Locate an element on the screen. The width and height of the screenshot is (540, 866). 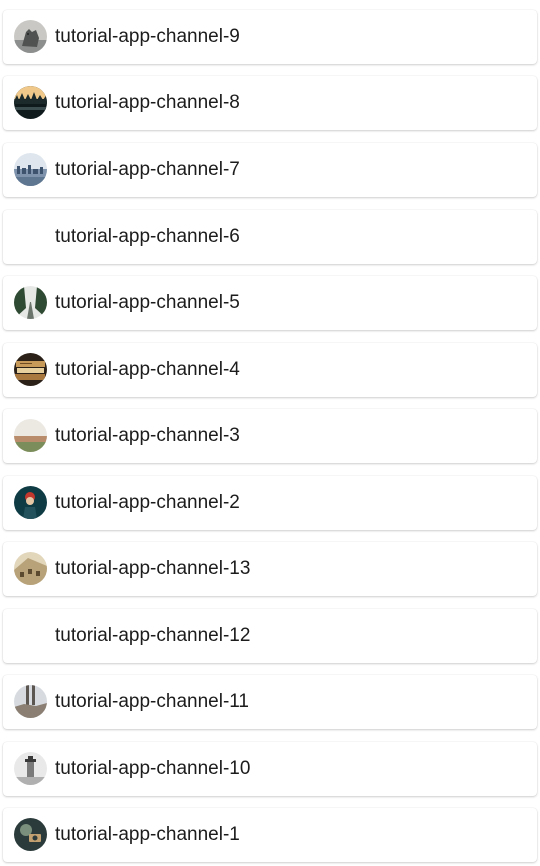
channel-name: tutorial-app-channel-12 is located at coordinates (153, 635).